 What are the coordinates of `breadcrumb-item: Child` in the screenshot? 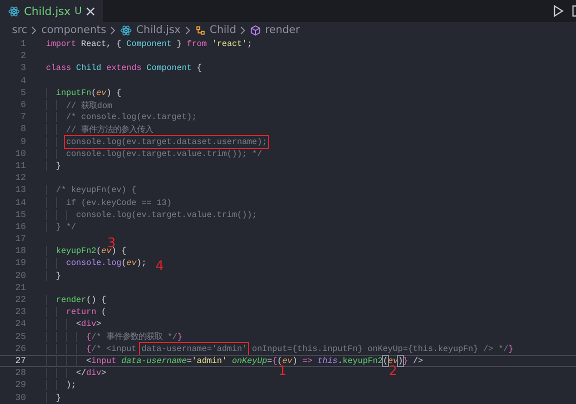 It's located at (223, 30).